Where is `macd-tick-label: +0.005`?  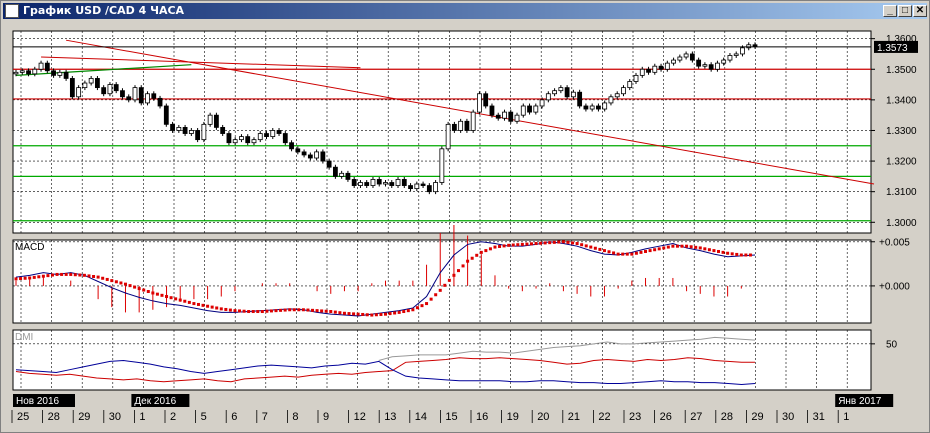 macd-tick-label: +0.005 is located at coordinates (894, 242).